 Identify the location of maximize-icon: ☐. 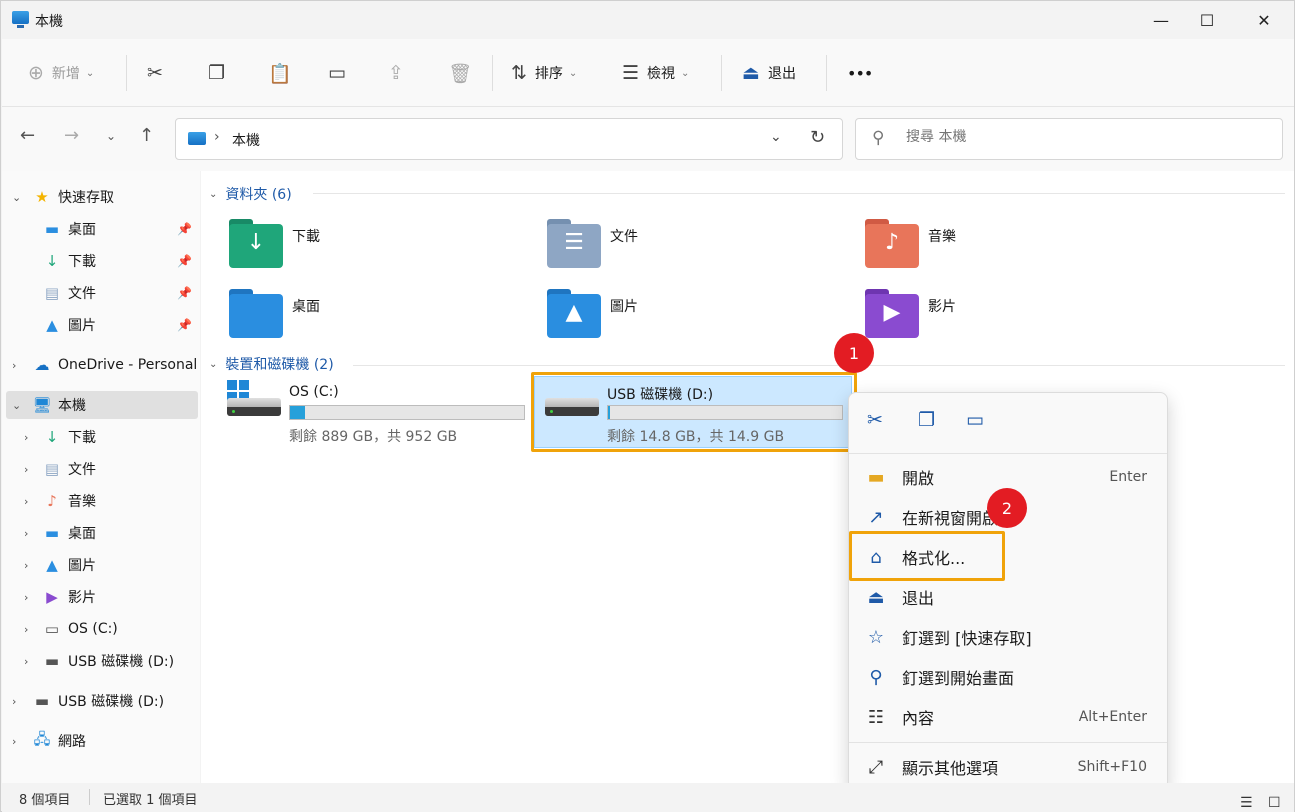
(1207, 20).